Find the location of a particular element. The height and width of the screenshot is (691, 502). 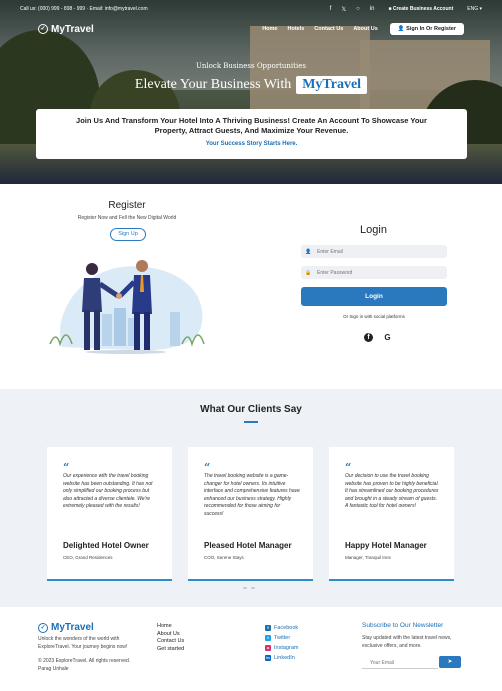

create-business-account-link: ■ Create Business Account is located at coordinates (420, 9).